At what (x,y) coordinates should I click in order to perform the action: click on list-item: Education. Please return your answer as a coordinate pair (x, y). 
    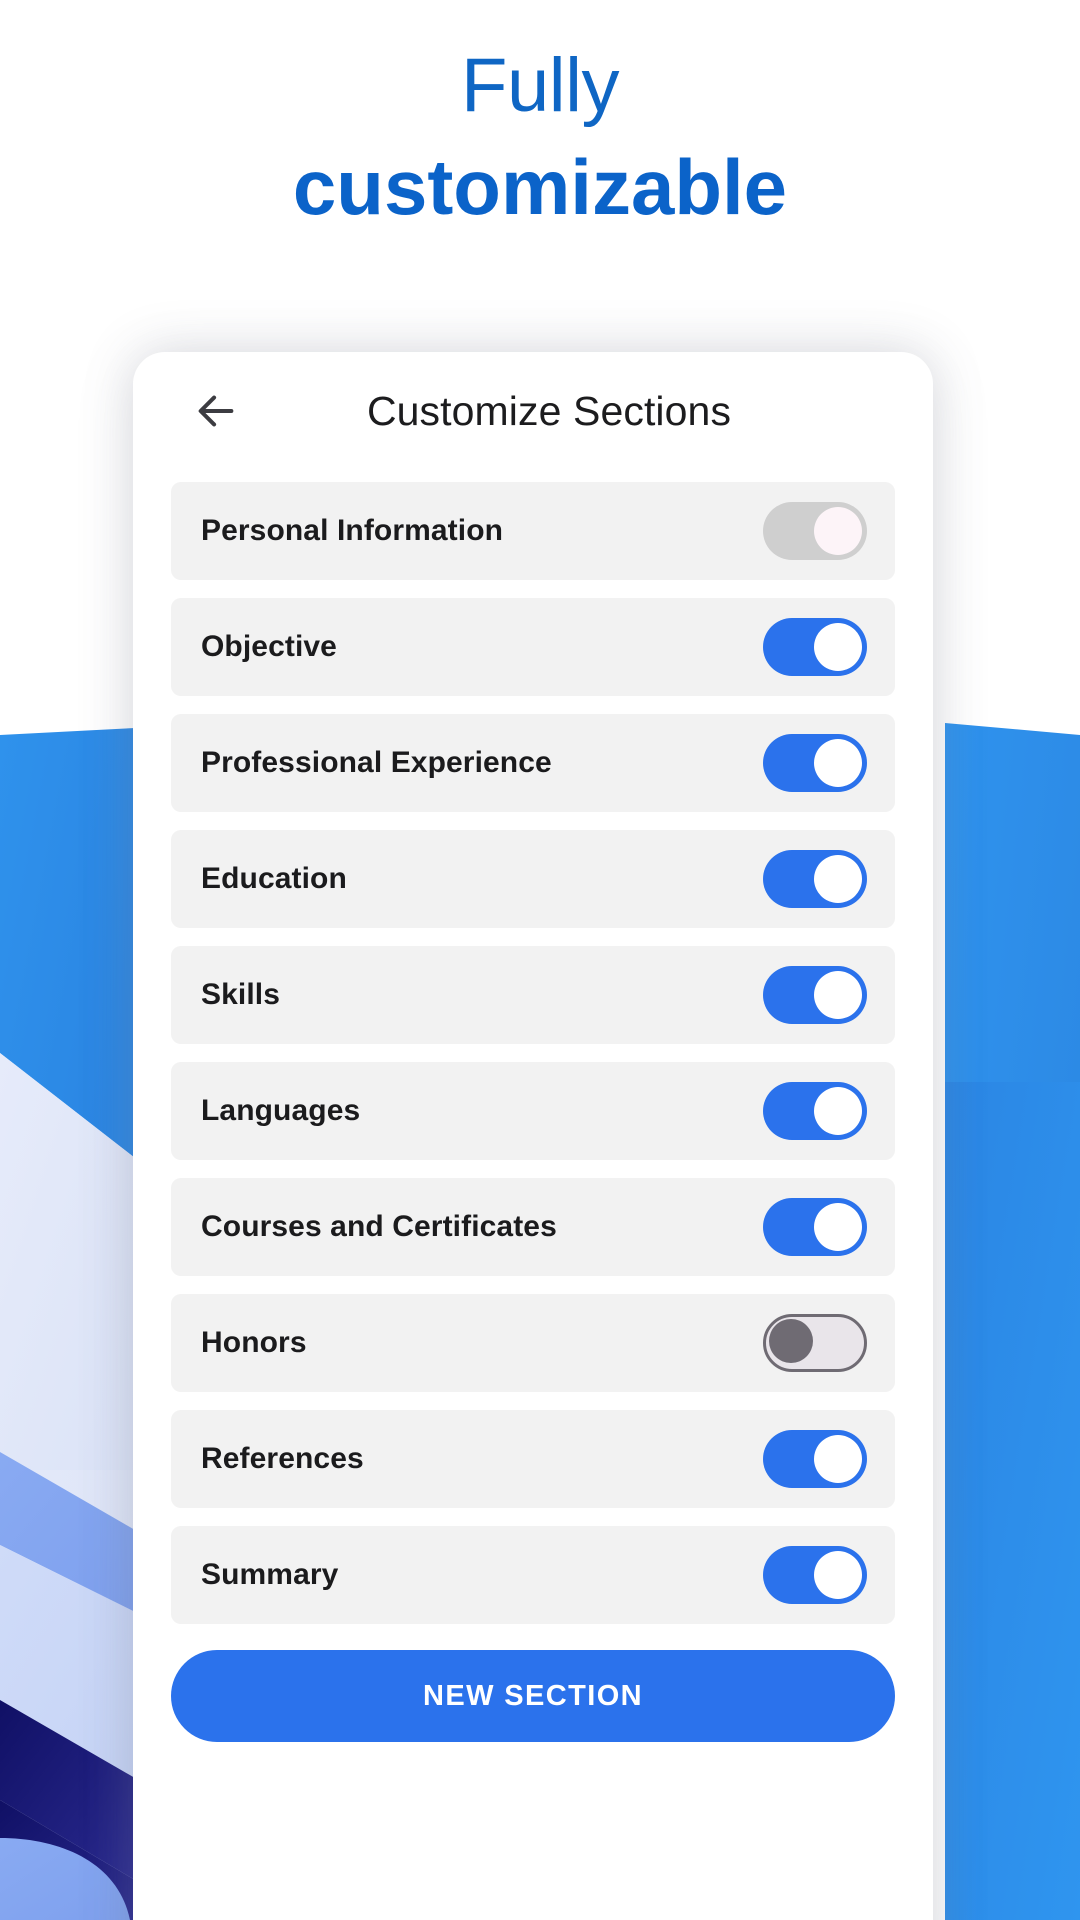
    Looking at the image, I should click on (533, 879).